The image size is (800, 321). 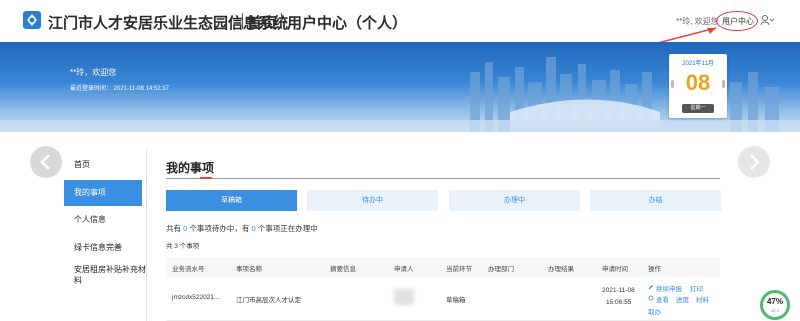 I want to click on title-divider, so click(x=443, y=178).